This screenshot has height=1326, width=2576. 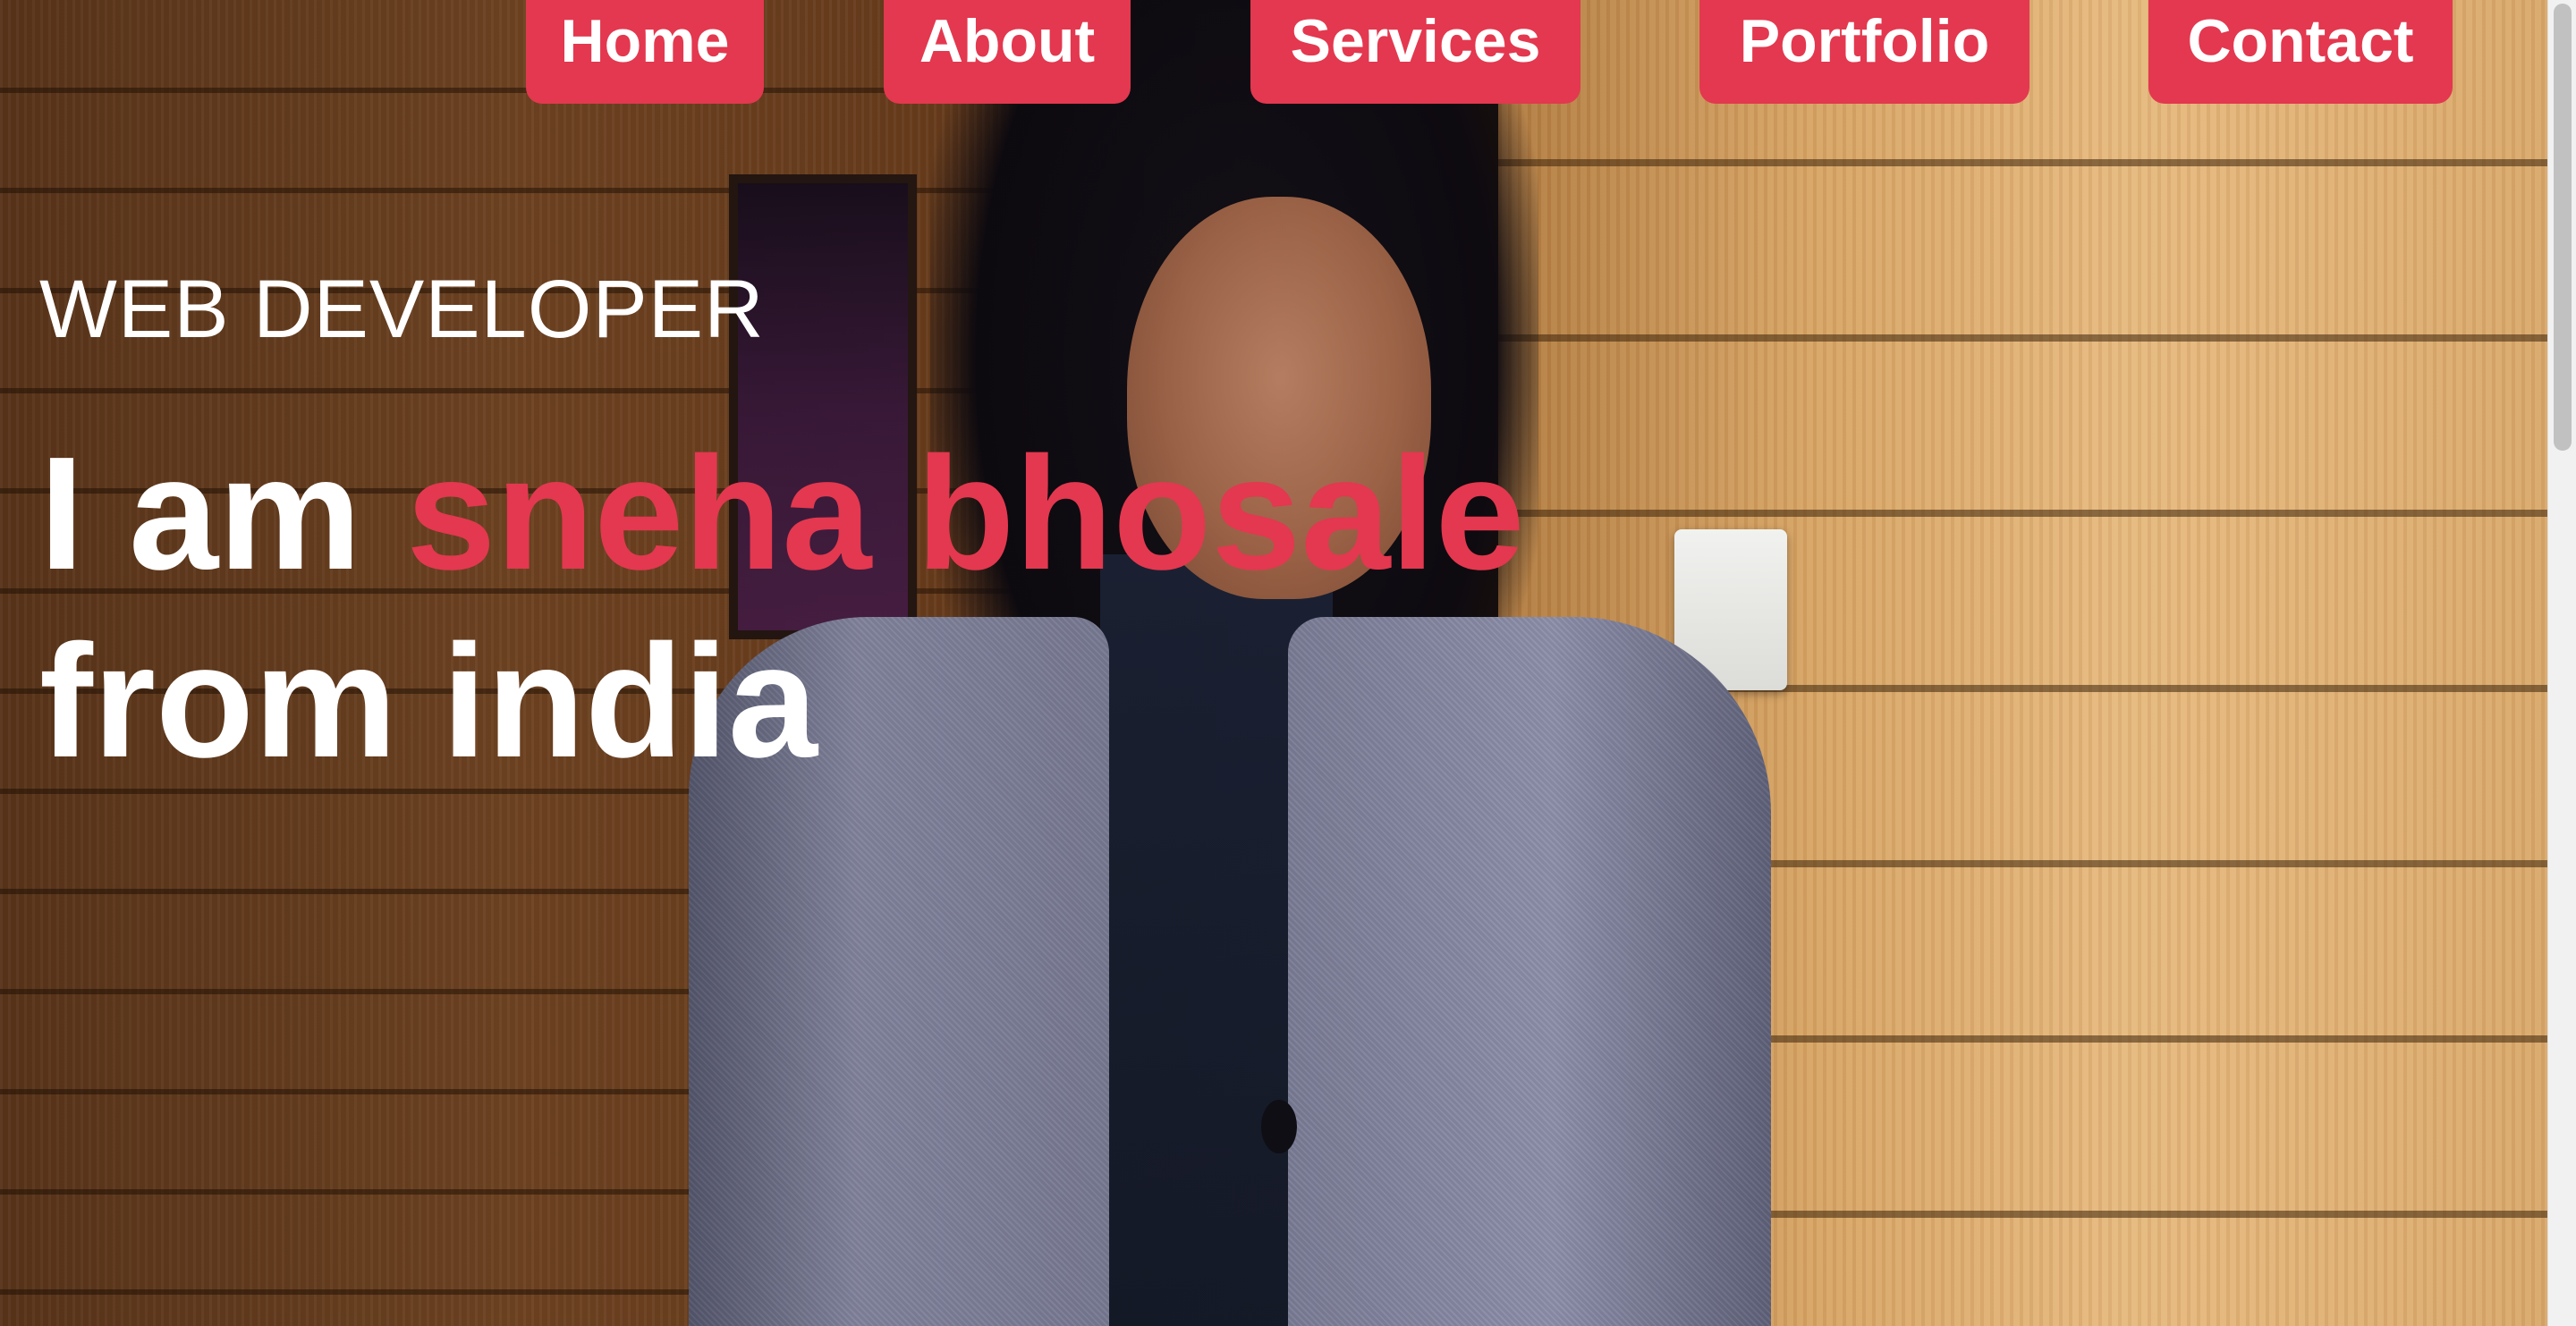 I want to click on nav-contact-button: Contact, so click(x=2300, y=52).